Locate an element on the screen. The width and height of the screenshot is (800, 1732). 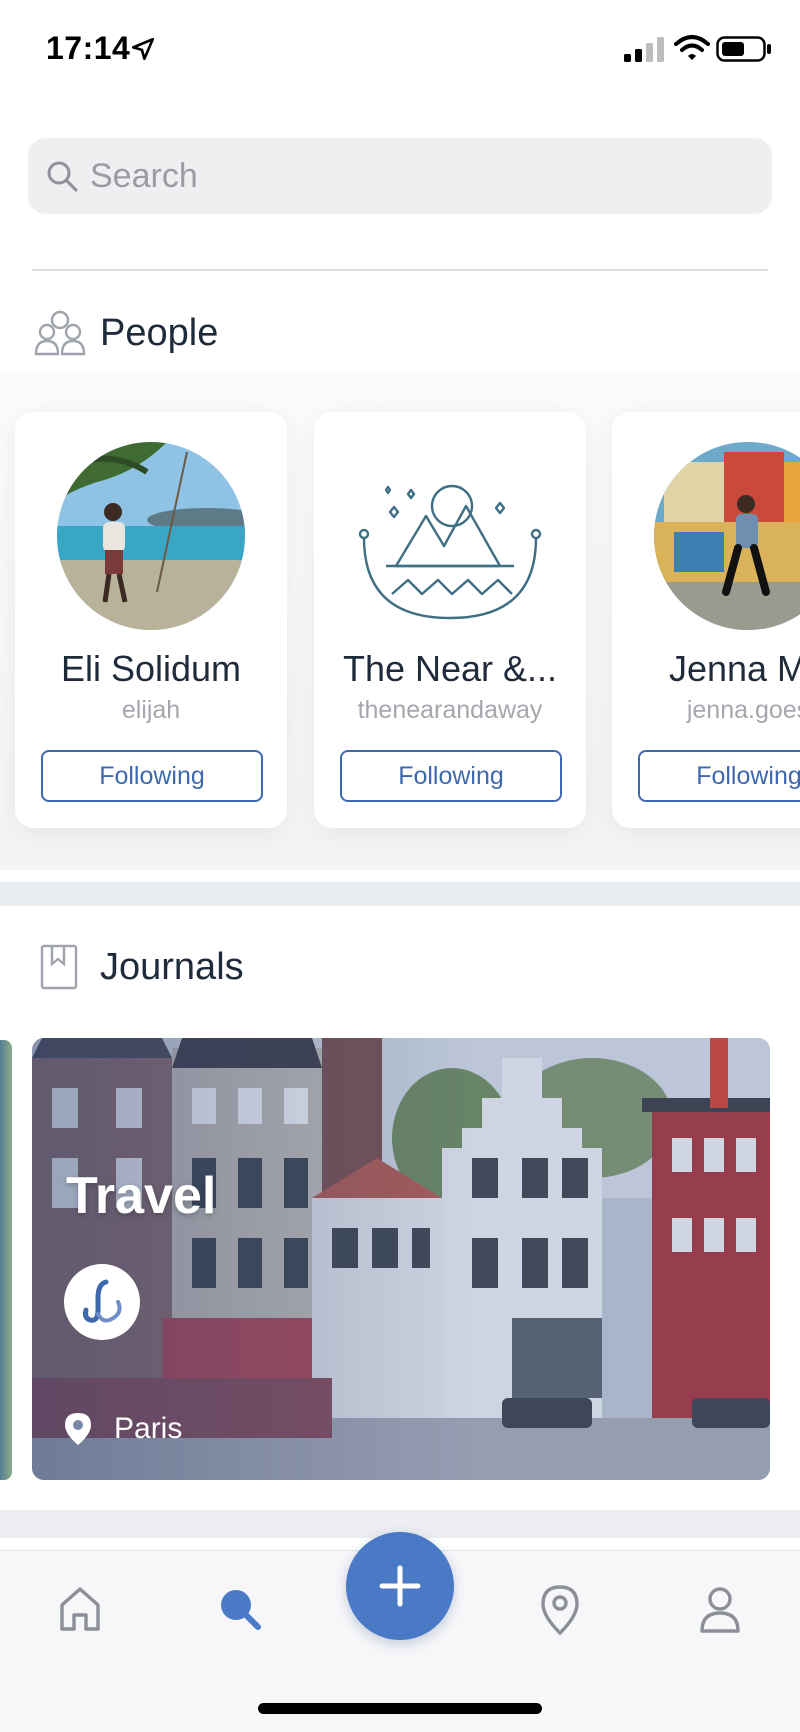
people-section-title: People is located at coordinates (159, 332).